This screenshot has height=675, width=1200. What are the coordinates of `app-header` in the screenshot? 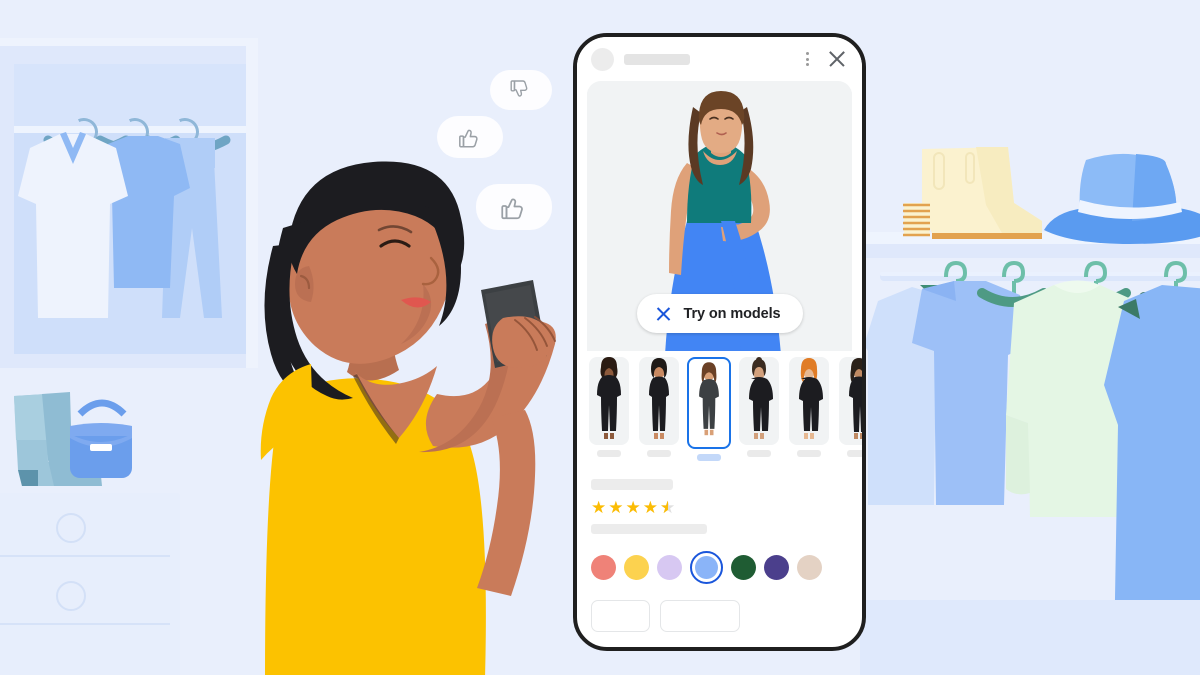 It's located at (719, 59).